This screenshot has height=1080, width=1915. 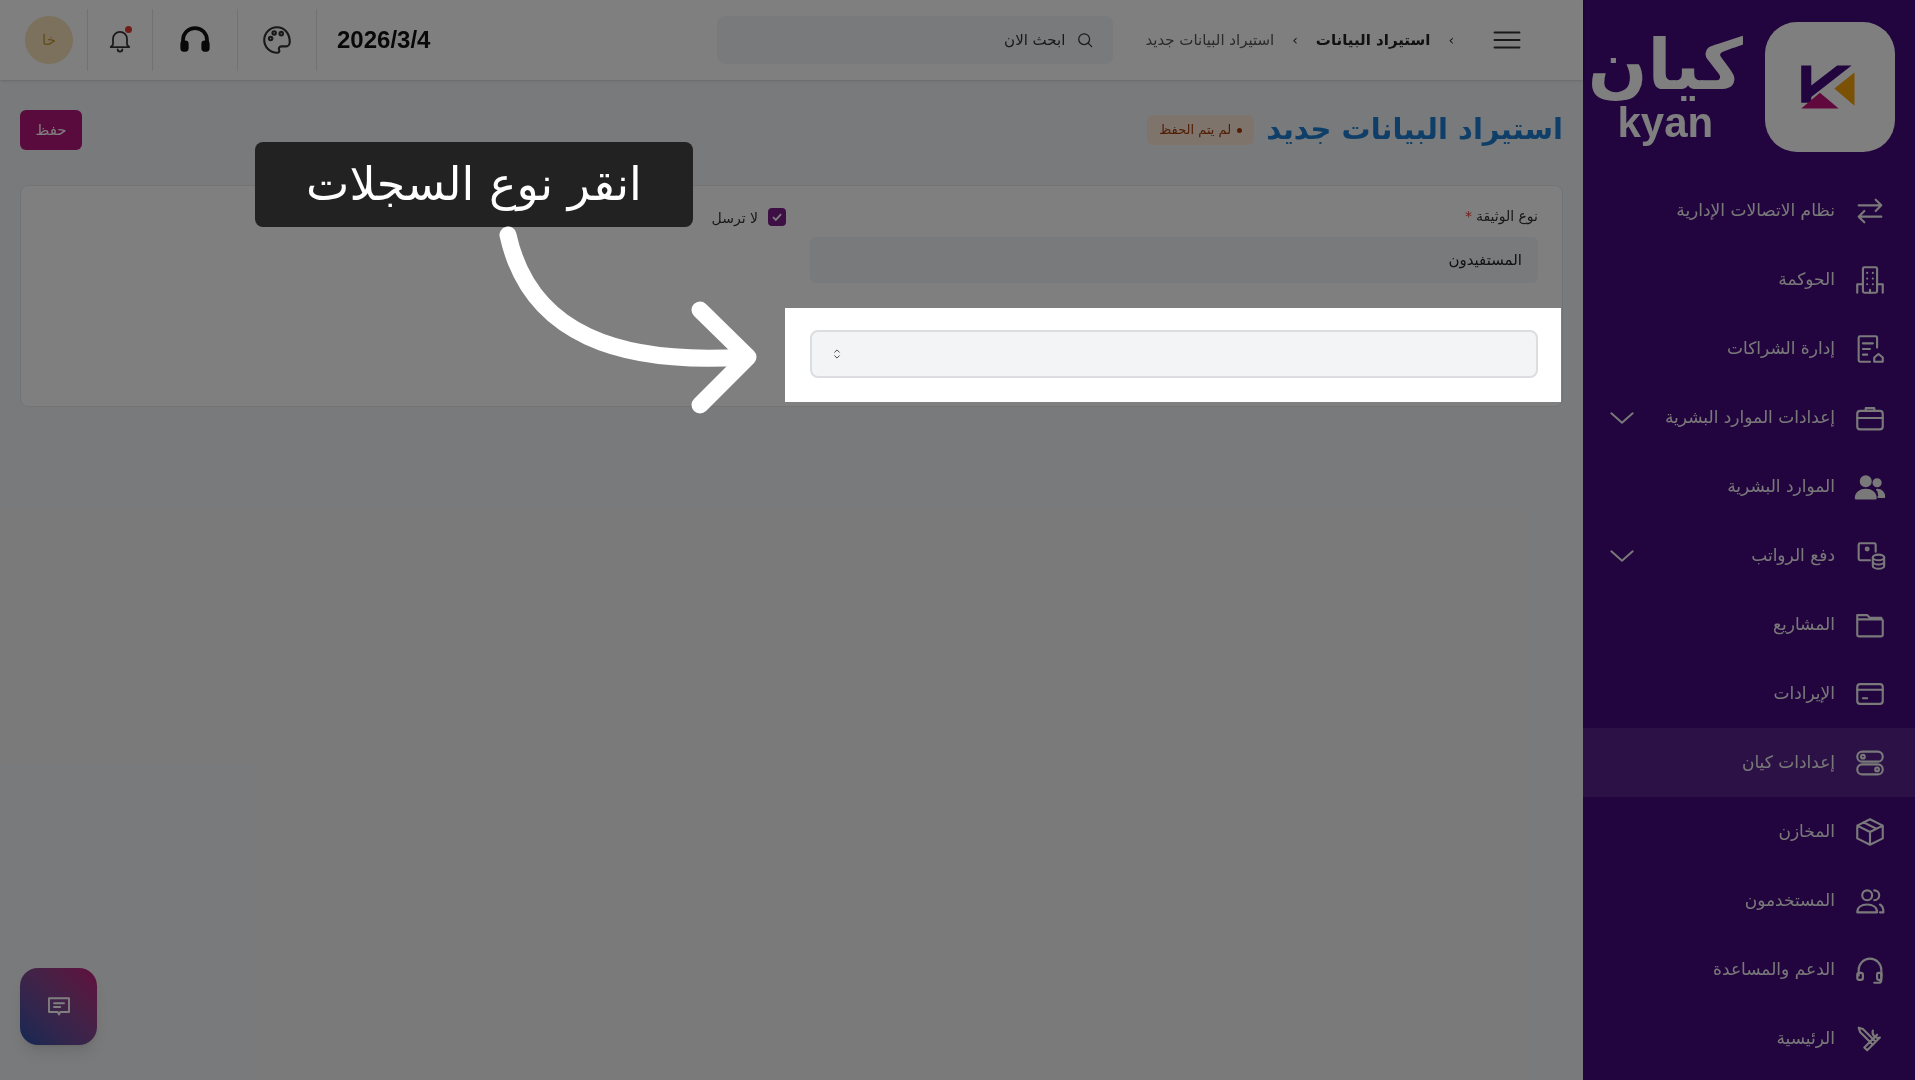 I want to click on sidebar-item: المشاريع, so click(x=1749, y=624).